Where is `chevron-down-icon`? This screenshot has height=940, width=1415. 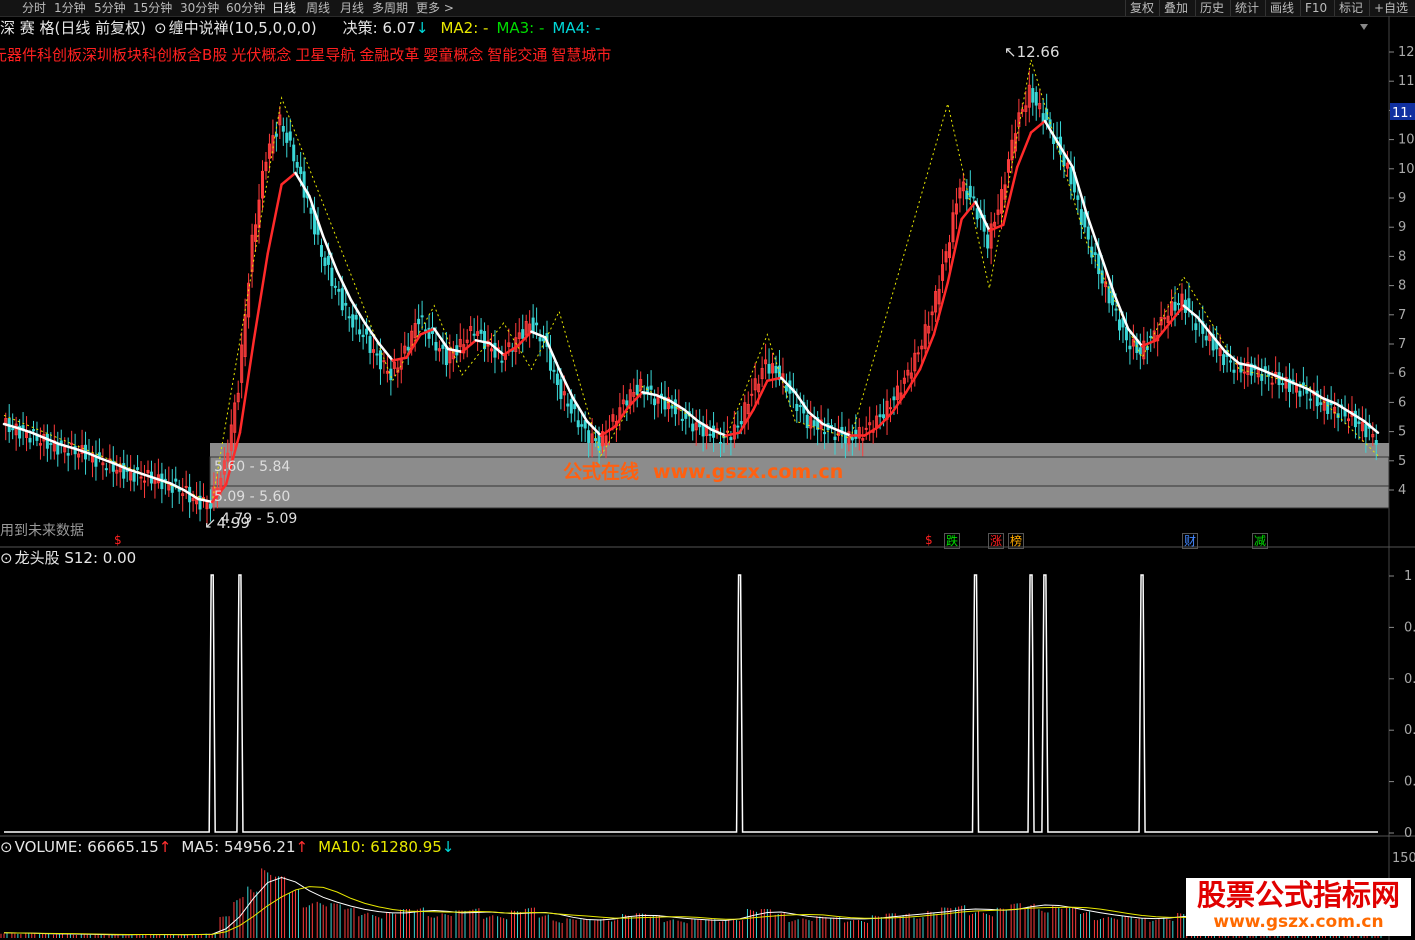
chevron-down-icon is located at coordinates (1364, 27).